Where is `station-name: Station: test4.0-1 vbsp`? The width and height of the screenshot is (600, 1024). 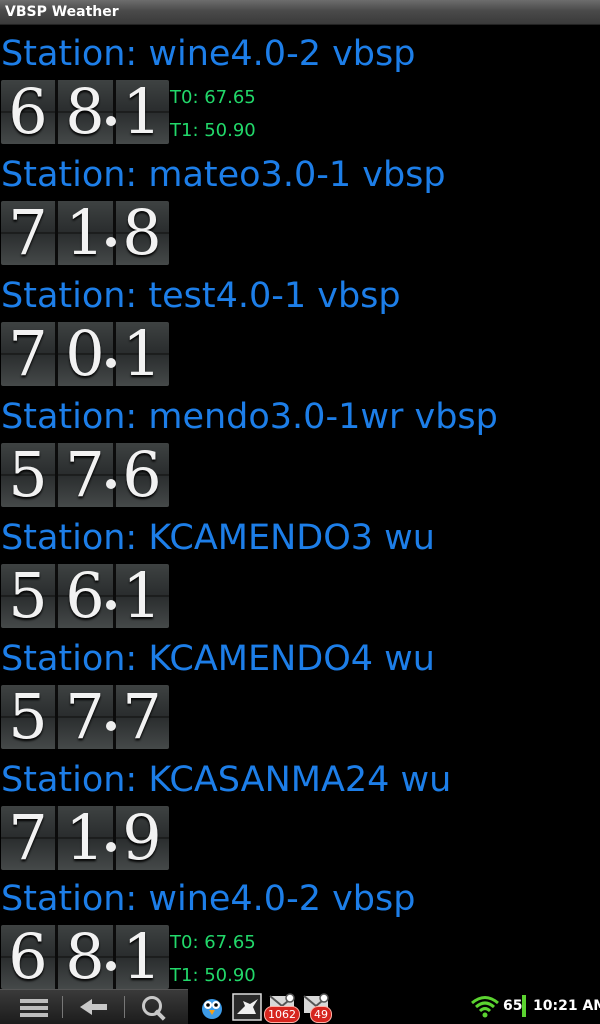
station-name: Station: test4.0-1 vbsp is located at coordinates (201, 296).